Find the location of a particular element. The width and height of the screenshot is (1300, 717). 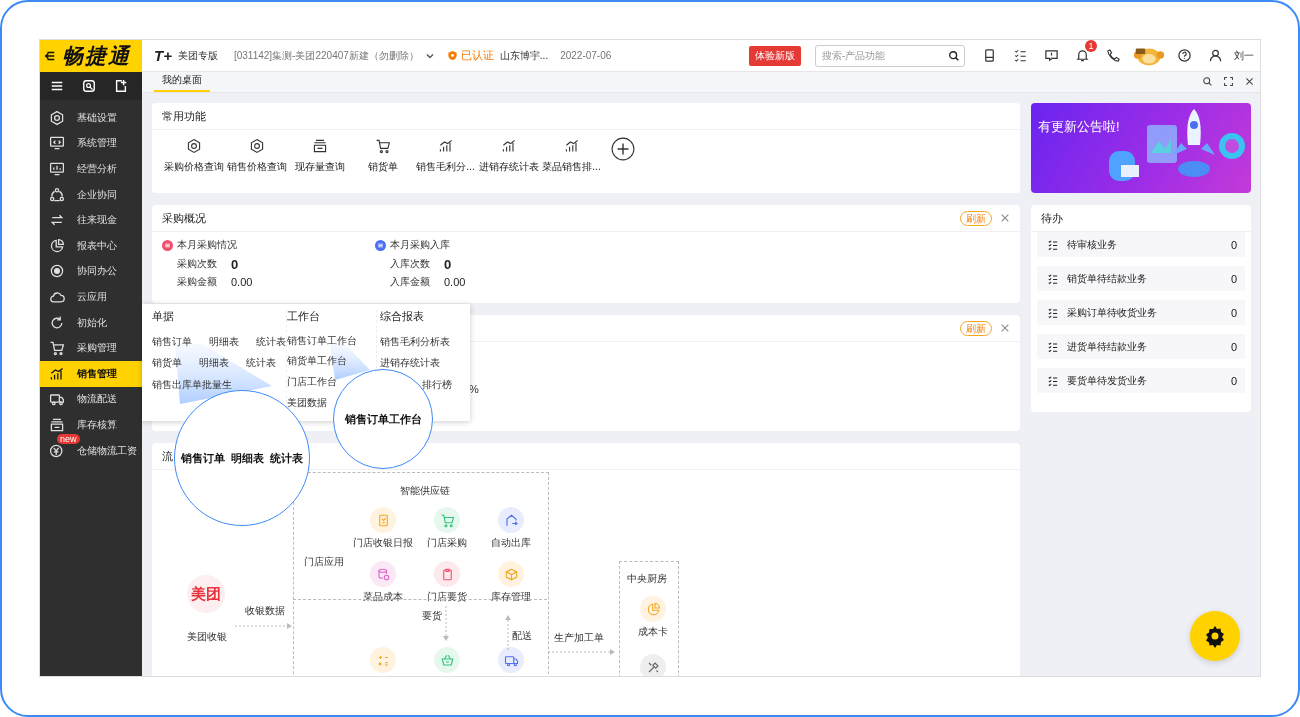

node-label: 美团收银 is located at coordinates (207, 637).